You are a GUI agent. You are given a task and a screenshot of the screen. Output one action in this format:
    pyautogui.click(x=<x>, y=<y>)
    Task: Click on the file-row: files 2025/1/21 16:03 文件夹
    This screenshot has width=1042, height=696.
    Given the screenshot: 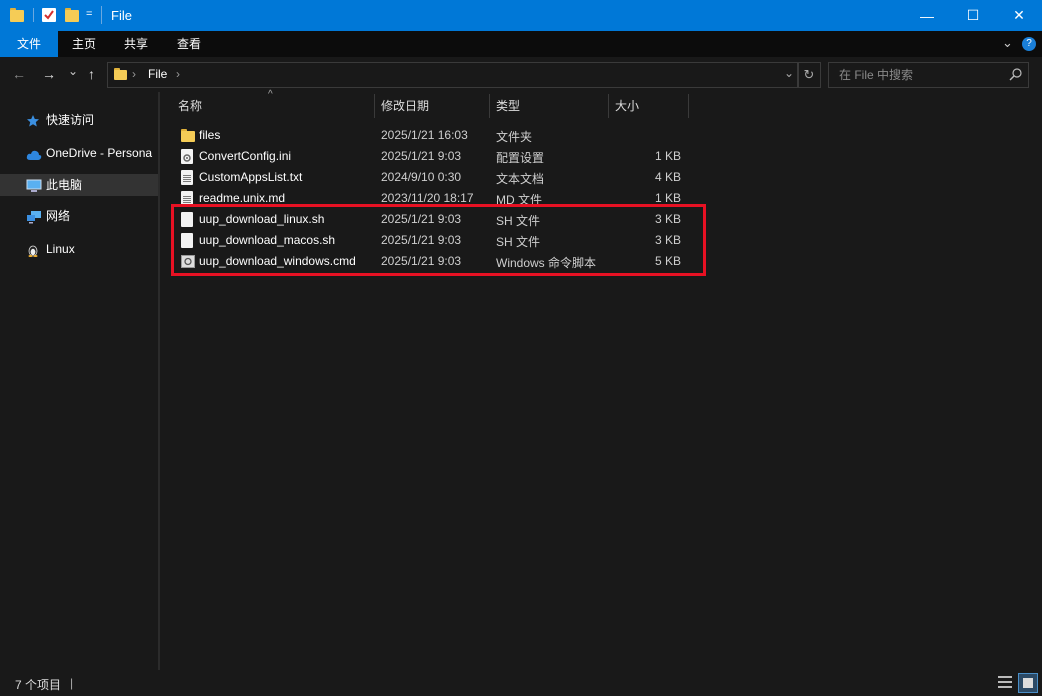 What is the action you would take?
    pyautogui.click(x=432, y=135)
    